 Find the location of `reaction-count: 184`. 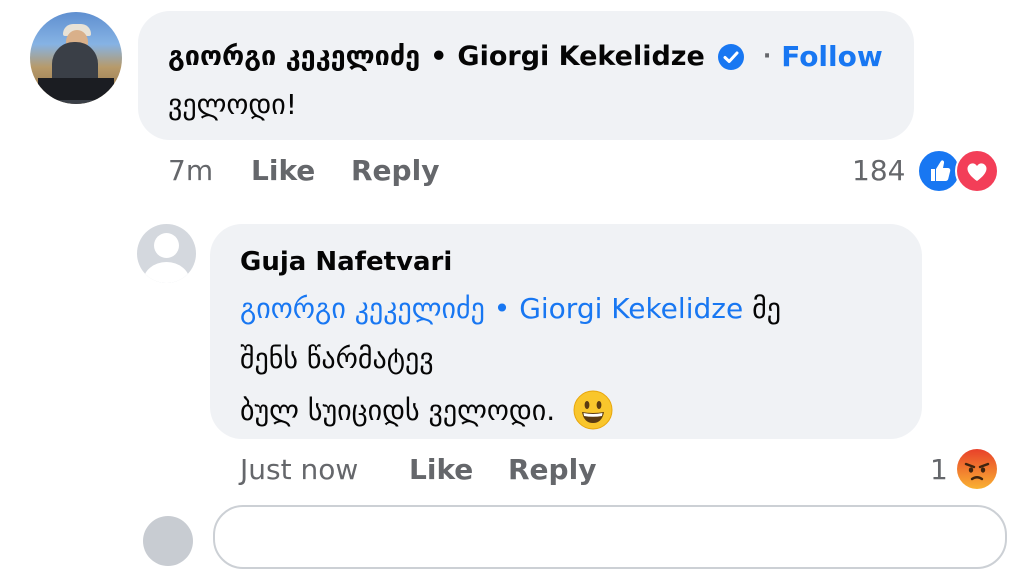

reaction-count: 184 is located at coordinates (878, 170).